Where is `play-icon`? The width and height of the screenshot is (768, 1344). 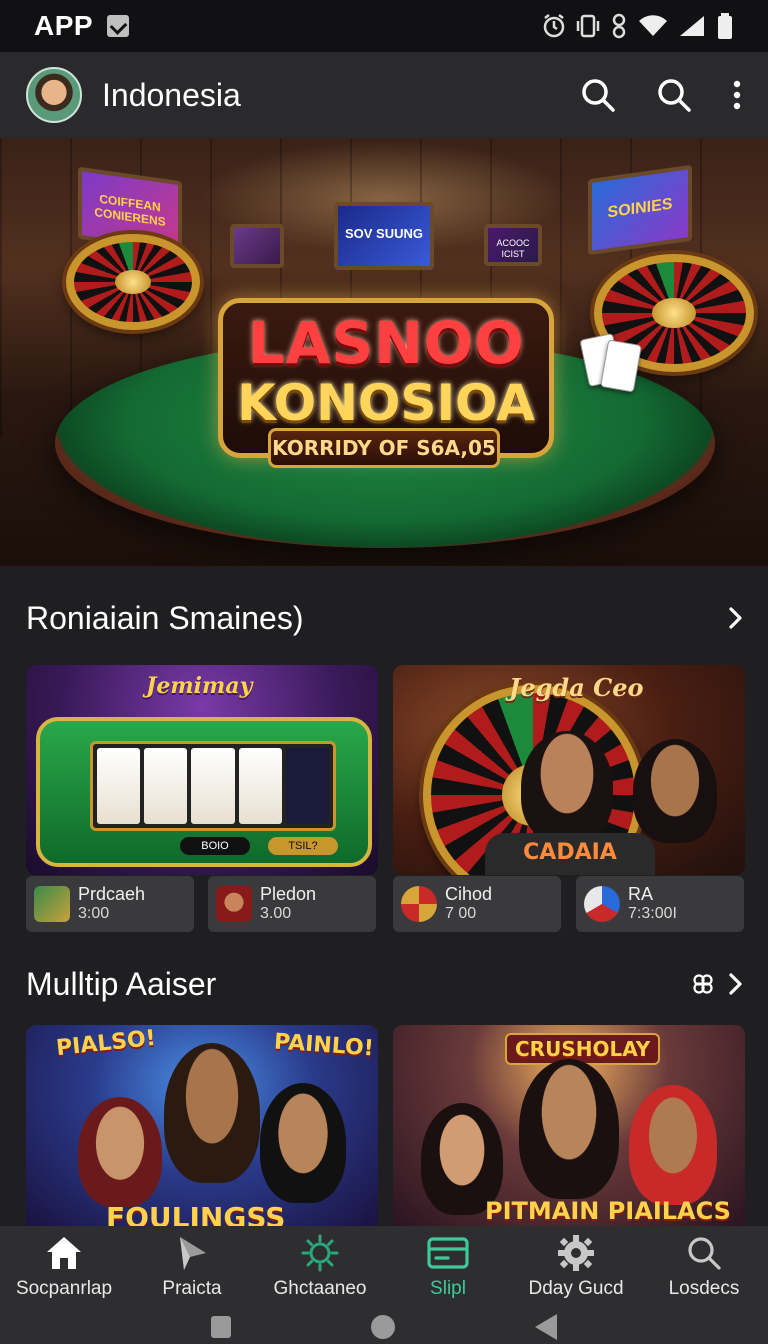 play-icon is located at coordinates (193, 1253).